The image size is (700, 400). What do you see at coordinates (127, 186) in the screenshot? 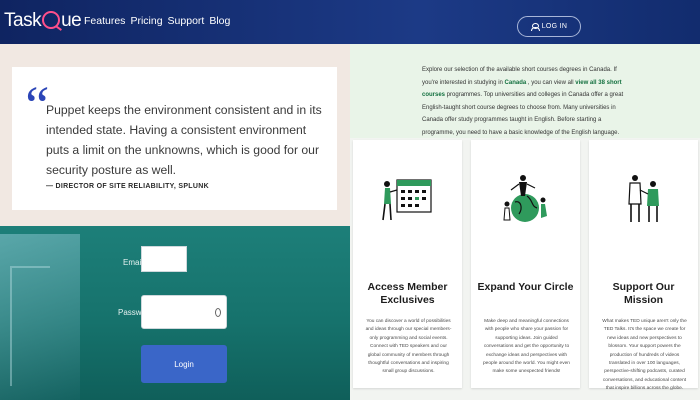
I see `testimonial-author: — DIRECTOR OF SITE RELIABILITY, SPLUNK` at bounding box center [127, 186].